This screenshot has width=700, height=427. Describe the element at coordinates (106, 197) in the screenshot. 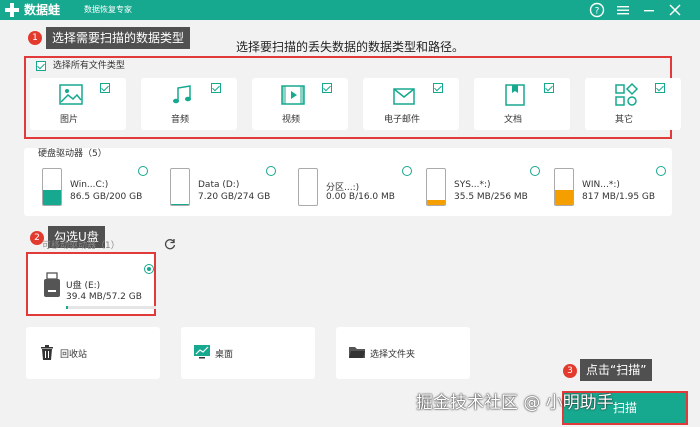

I see `drive-size: 86.5 GB/200 GB` at that location.